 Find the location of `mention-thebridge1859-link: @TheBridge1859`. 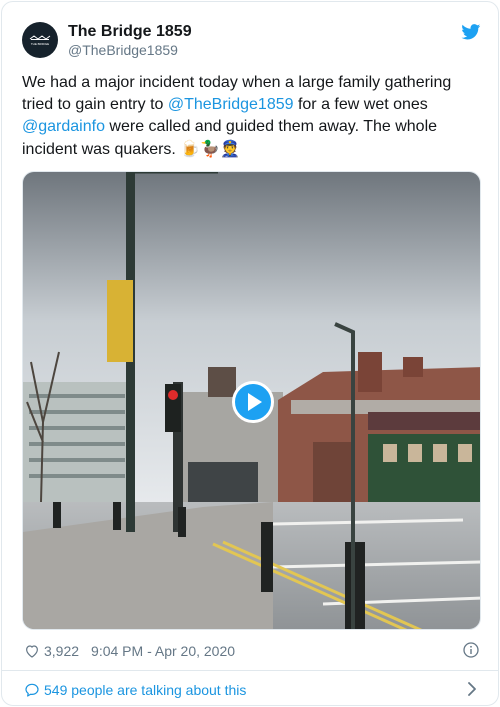

mention-thebridge1859-link: @TheBridge1859 is located at coordinates (231, 104).